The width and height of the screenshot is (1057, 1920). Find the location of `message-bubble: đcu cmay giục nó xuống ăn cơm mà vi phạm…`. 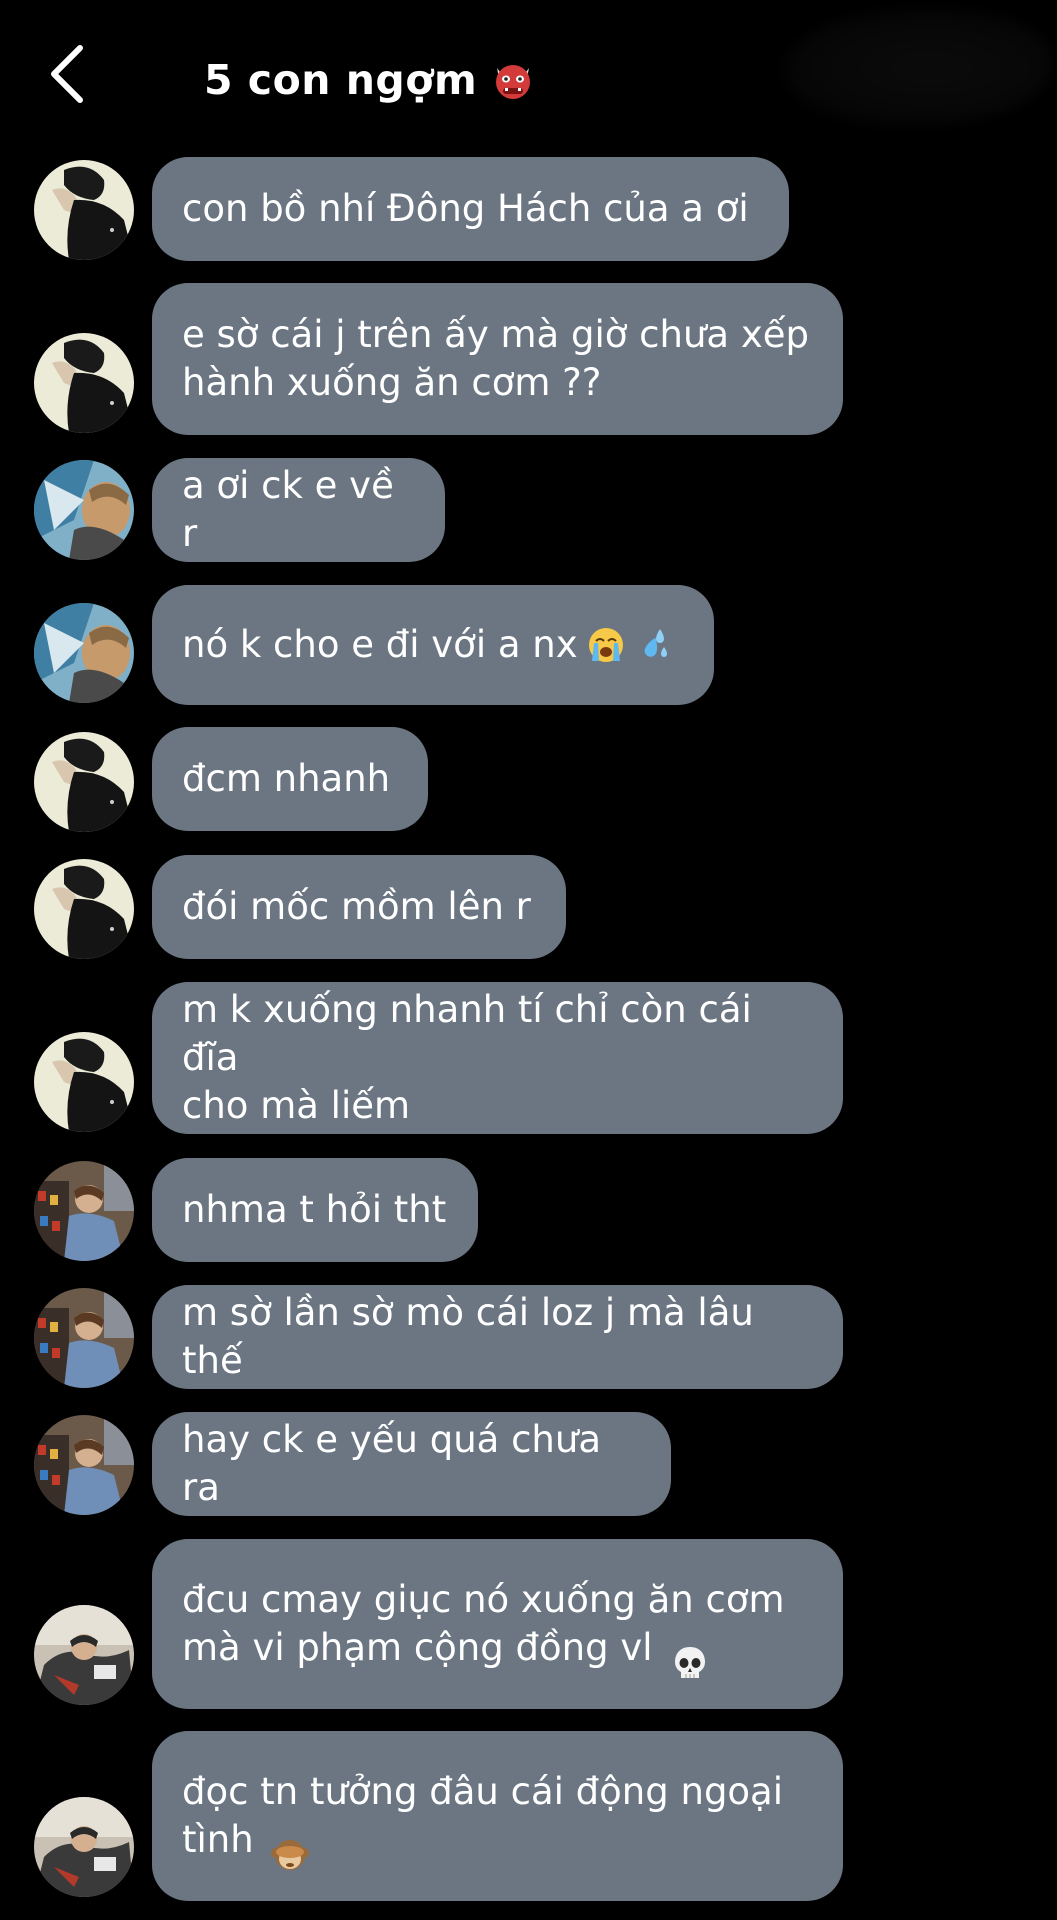

message-bubble: đcu cmay giục nó xuống ăn cơm mà vi phạm… is located at coordinates (497, 1624).